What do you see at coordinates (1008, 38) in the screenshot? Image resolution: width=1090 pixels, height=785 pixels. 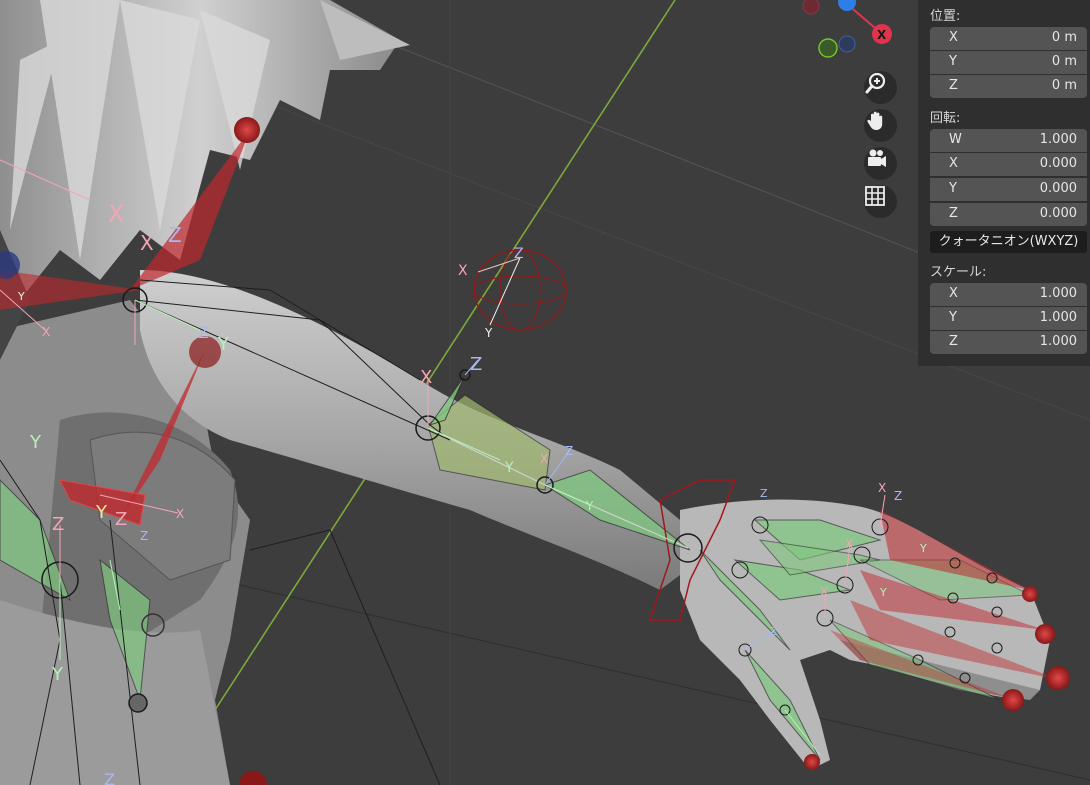 I see `location-x-field: X 0 m` at bounding box center [1008, 38].